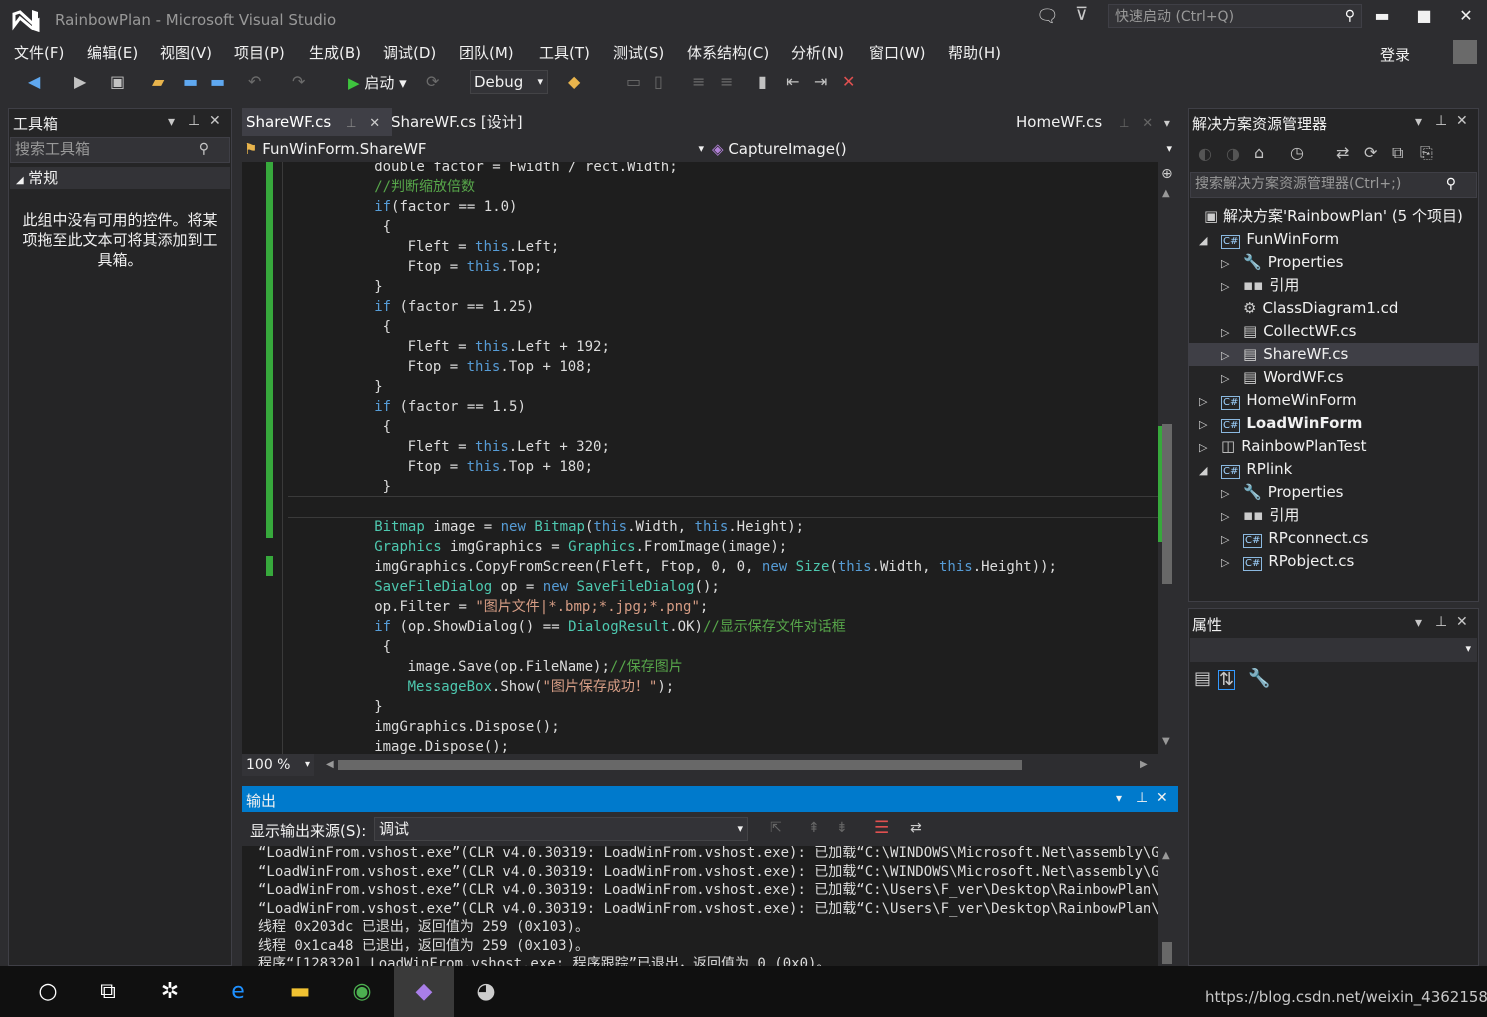  Describe the element at coordinates (726, 81) in the screenshot. I see `uncomment-icon: ≡` at that location.